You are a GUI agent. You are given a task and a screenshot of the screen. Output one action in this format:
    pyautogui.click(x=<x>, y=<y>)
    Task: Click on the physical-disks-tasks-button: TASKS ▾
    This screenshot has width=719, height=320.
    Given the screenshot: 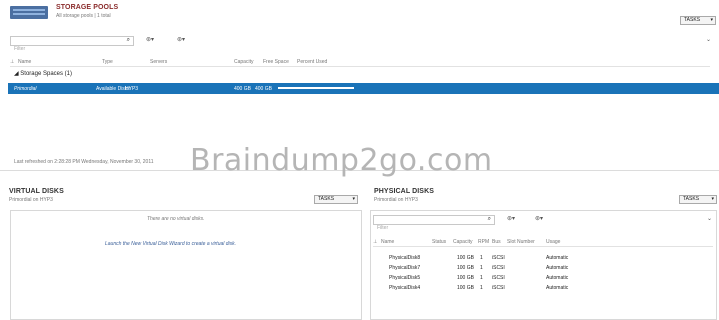 What is the action you would take?
    pyautogui.click(x=698, y=199)
    